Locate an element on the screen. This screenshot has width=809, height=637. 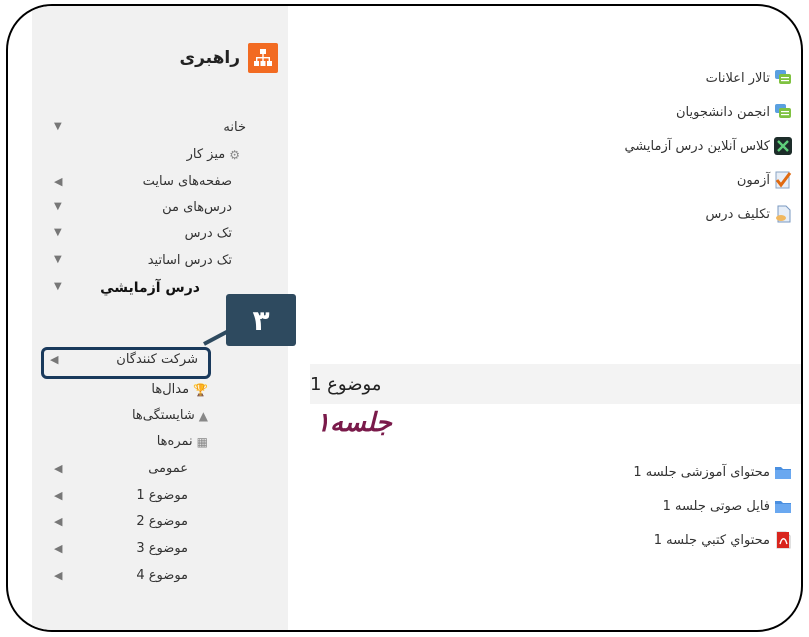
nav-item-label: عمومی is located at coordinates (168, 468).